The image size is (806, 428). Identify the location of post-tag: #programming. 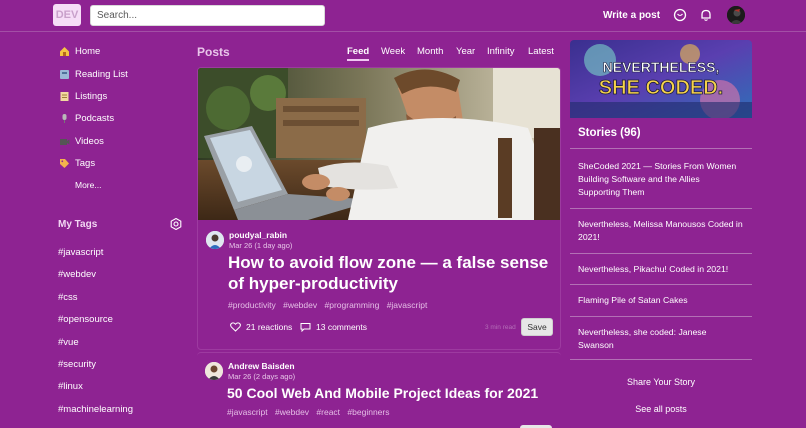
(352, 305).